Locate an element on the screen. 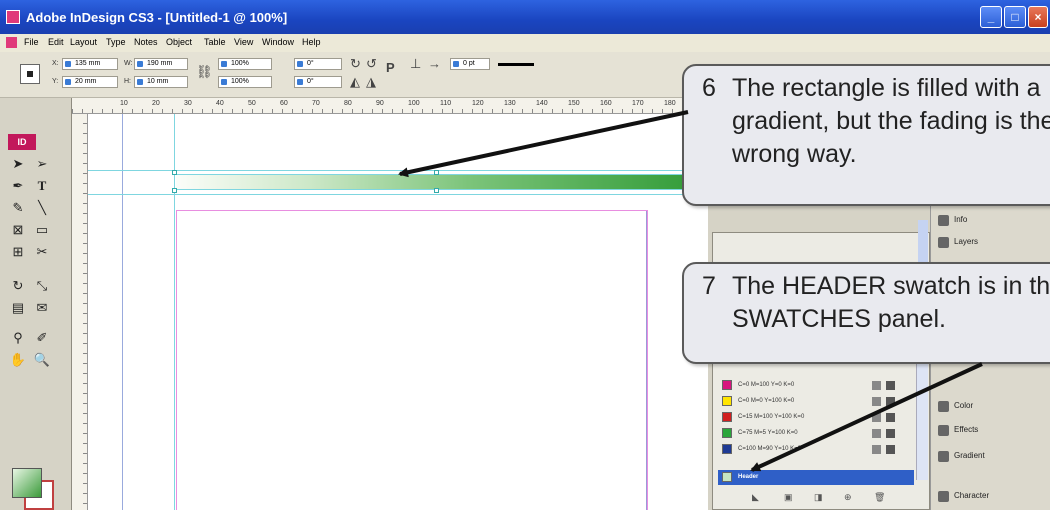  line-tool-icon: ╲ is located at coordinates (42, 208).